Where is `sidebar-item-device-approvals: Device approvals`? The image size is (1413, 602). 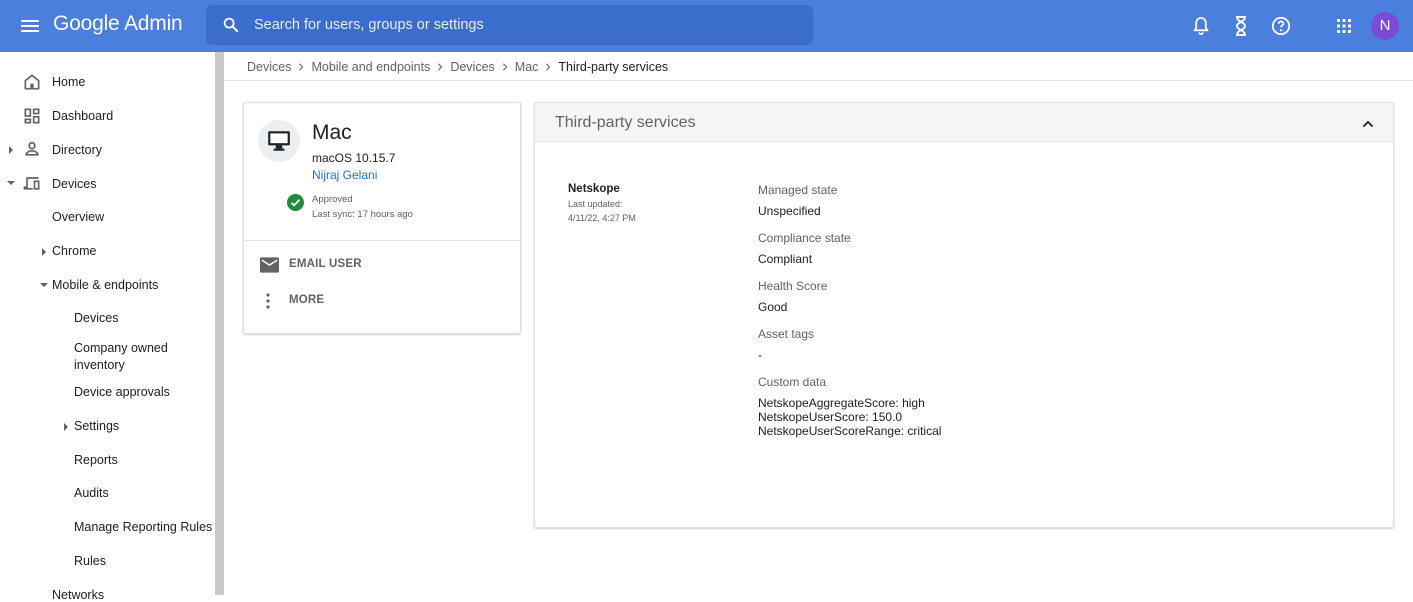 sidebar-item-device-approvals: Device approvals is located at coordinates (122, 392).